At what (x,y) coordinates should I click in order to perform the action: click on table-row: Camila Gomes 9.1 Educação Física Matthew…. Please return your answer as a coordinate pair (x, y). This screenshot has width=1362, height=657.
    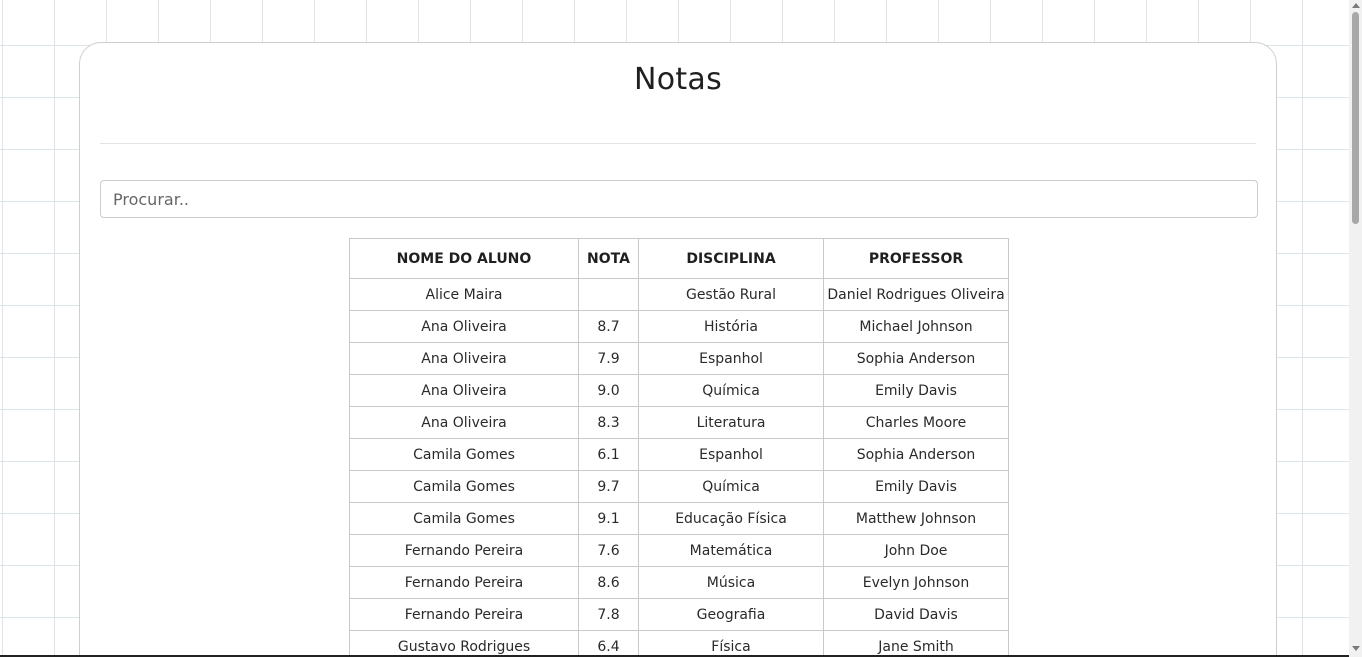
    Looking at the image, I should click on (679, 518).